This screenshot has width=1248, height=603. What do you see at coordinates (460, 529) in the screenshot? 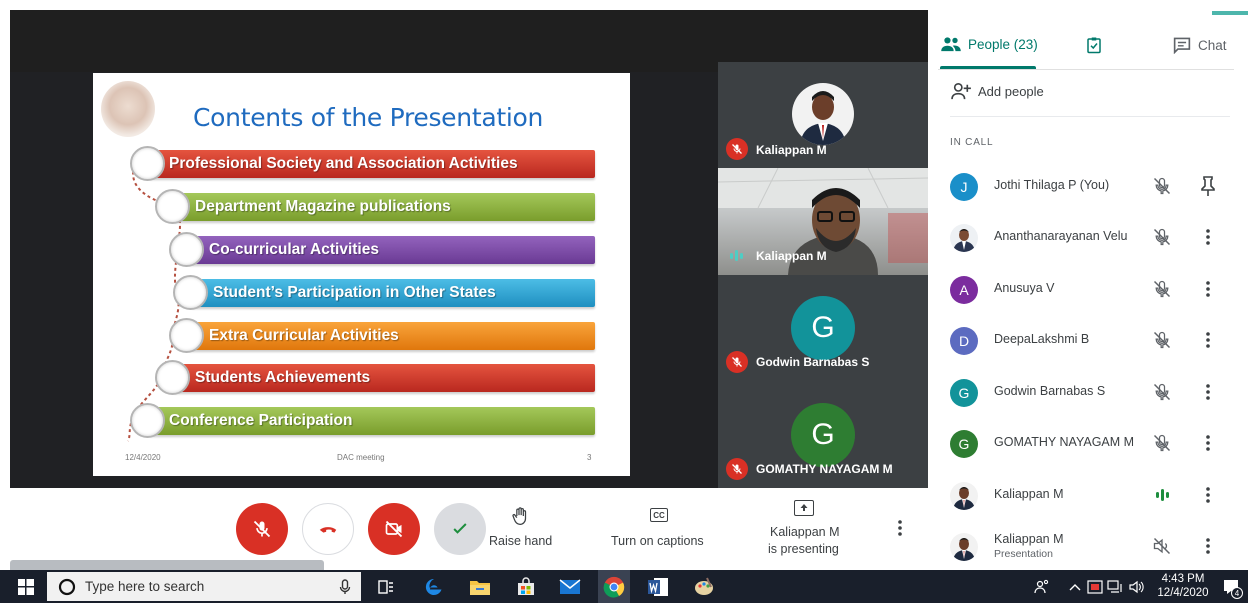
I see `host-approve-button` at bounding box center [460, 529].